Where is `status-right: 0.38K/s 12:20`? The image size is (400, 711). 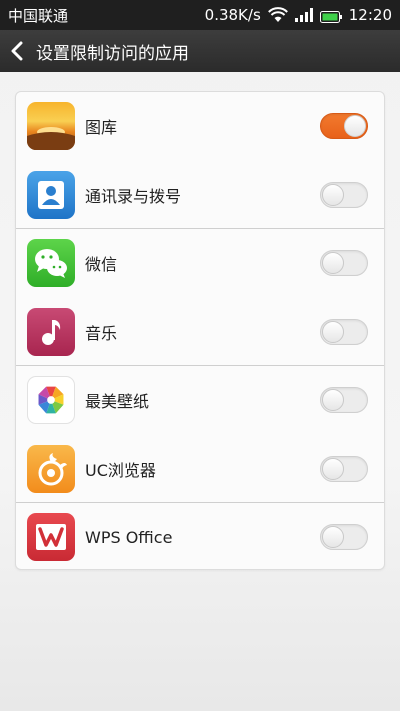 status-right: 0.38K/s 12:20 is located at coordinates (298, 15).